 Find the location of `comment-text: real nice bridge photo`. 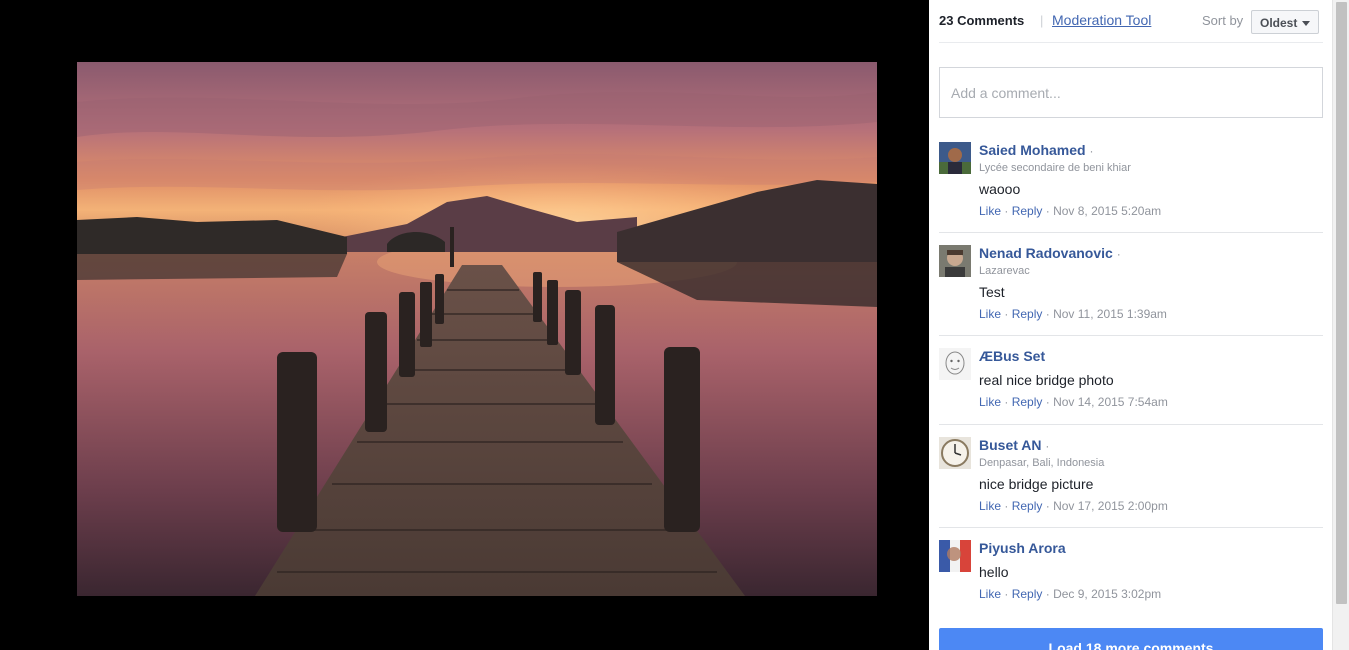

comment-text: real nice bridge photo is located at coordinates (1046, 380).